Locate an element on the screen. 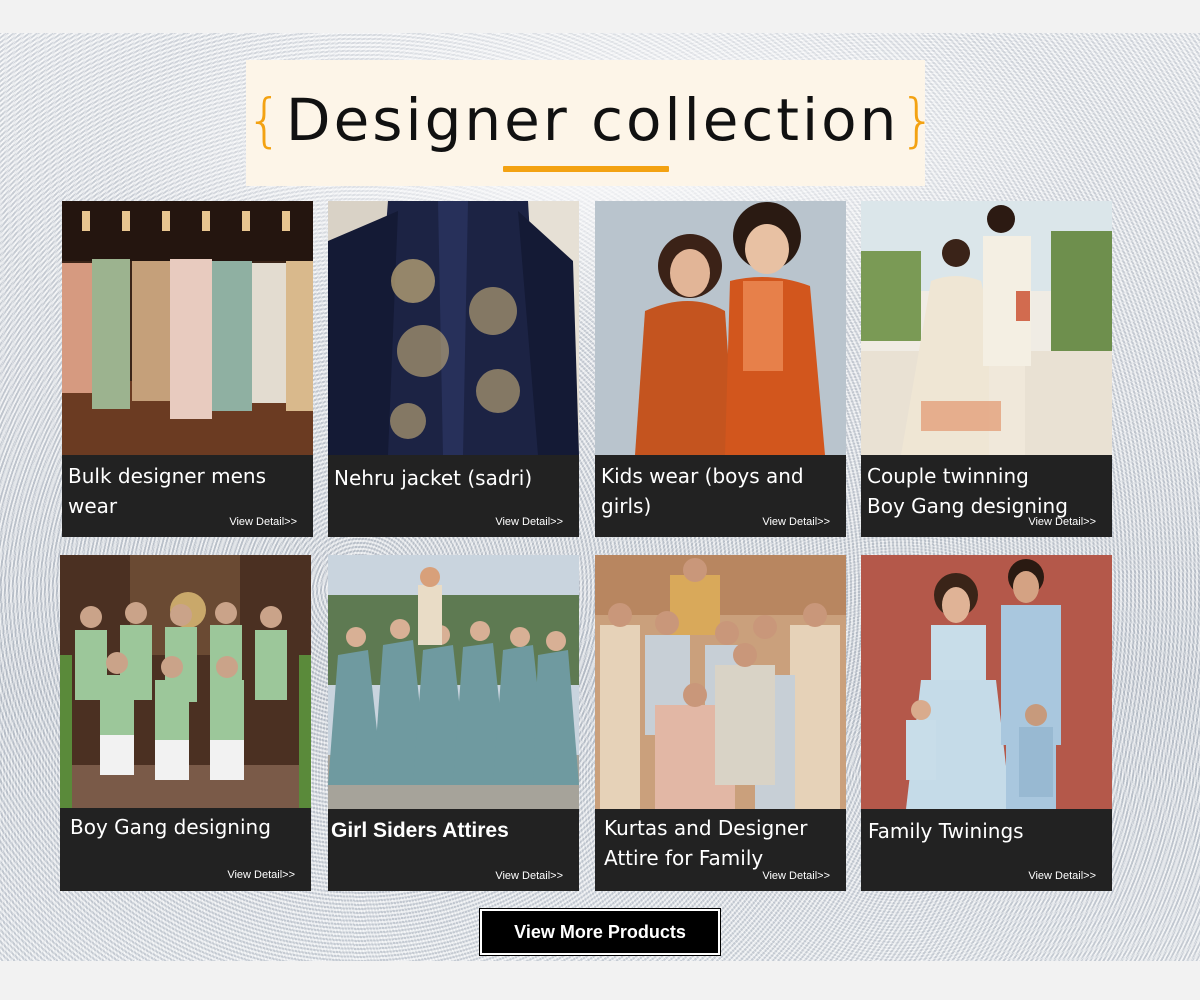  card-caption: Bulk designer mens wear View Detail>> is located at coordinates (187, 496).